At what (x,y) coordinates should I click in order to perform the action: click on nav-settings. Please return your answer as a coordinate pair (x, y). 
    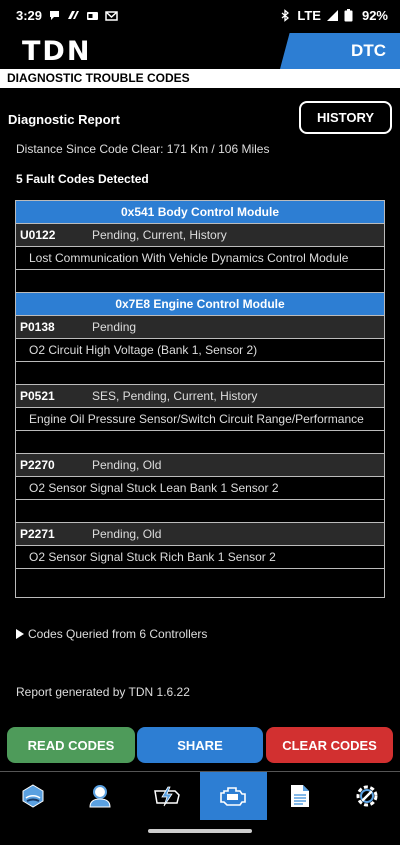
    Looking at the image, I should click on (366, 796).